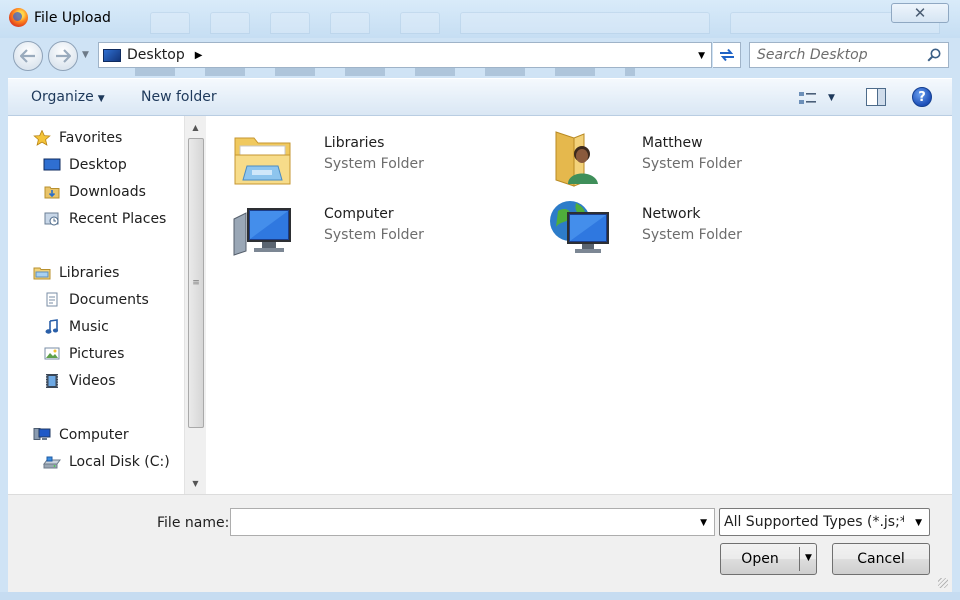  Describe the element at coordinates (799, 559) in the screenshot. I see `split-divider` at that location.